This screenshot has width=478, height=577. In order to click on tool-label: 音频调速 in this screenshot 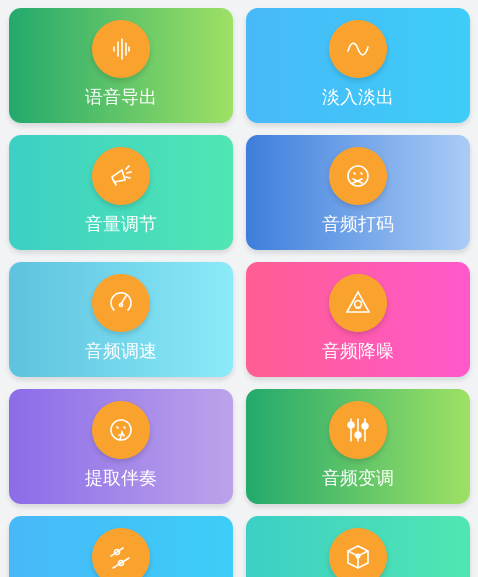, I will do `click(121, 352)`.